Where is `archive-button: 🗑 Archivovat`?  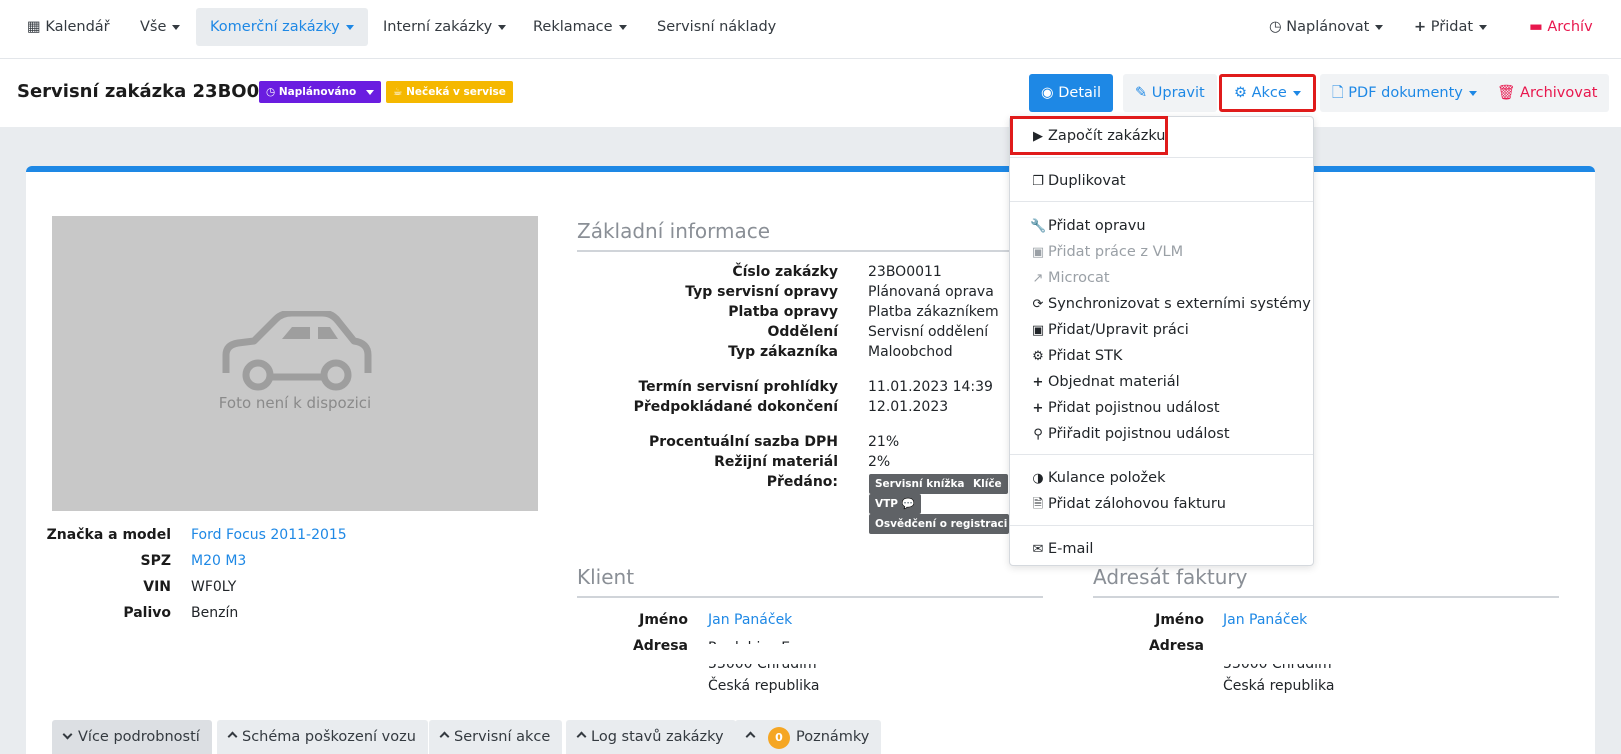
archive-button: 🗑 Archivovat is located at coordinates (1547, 93).